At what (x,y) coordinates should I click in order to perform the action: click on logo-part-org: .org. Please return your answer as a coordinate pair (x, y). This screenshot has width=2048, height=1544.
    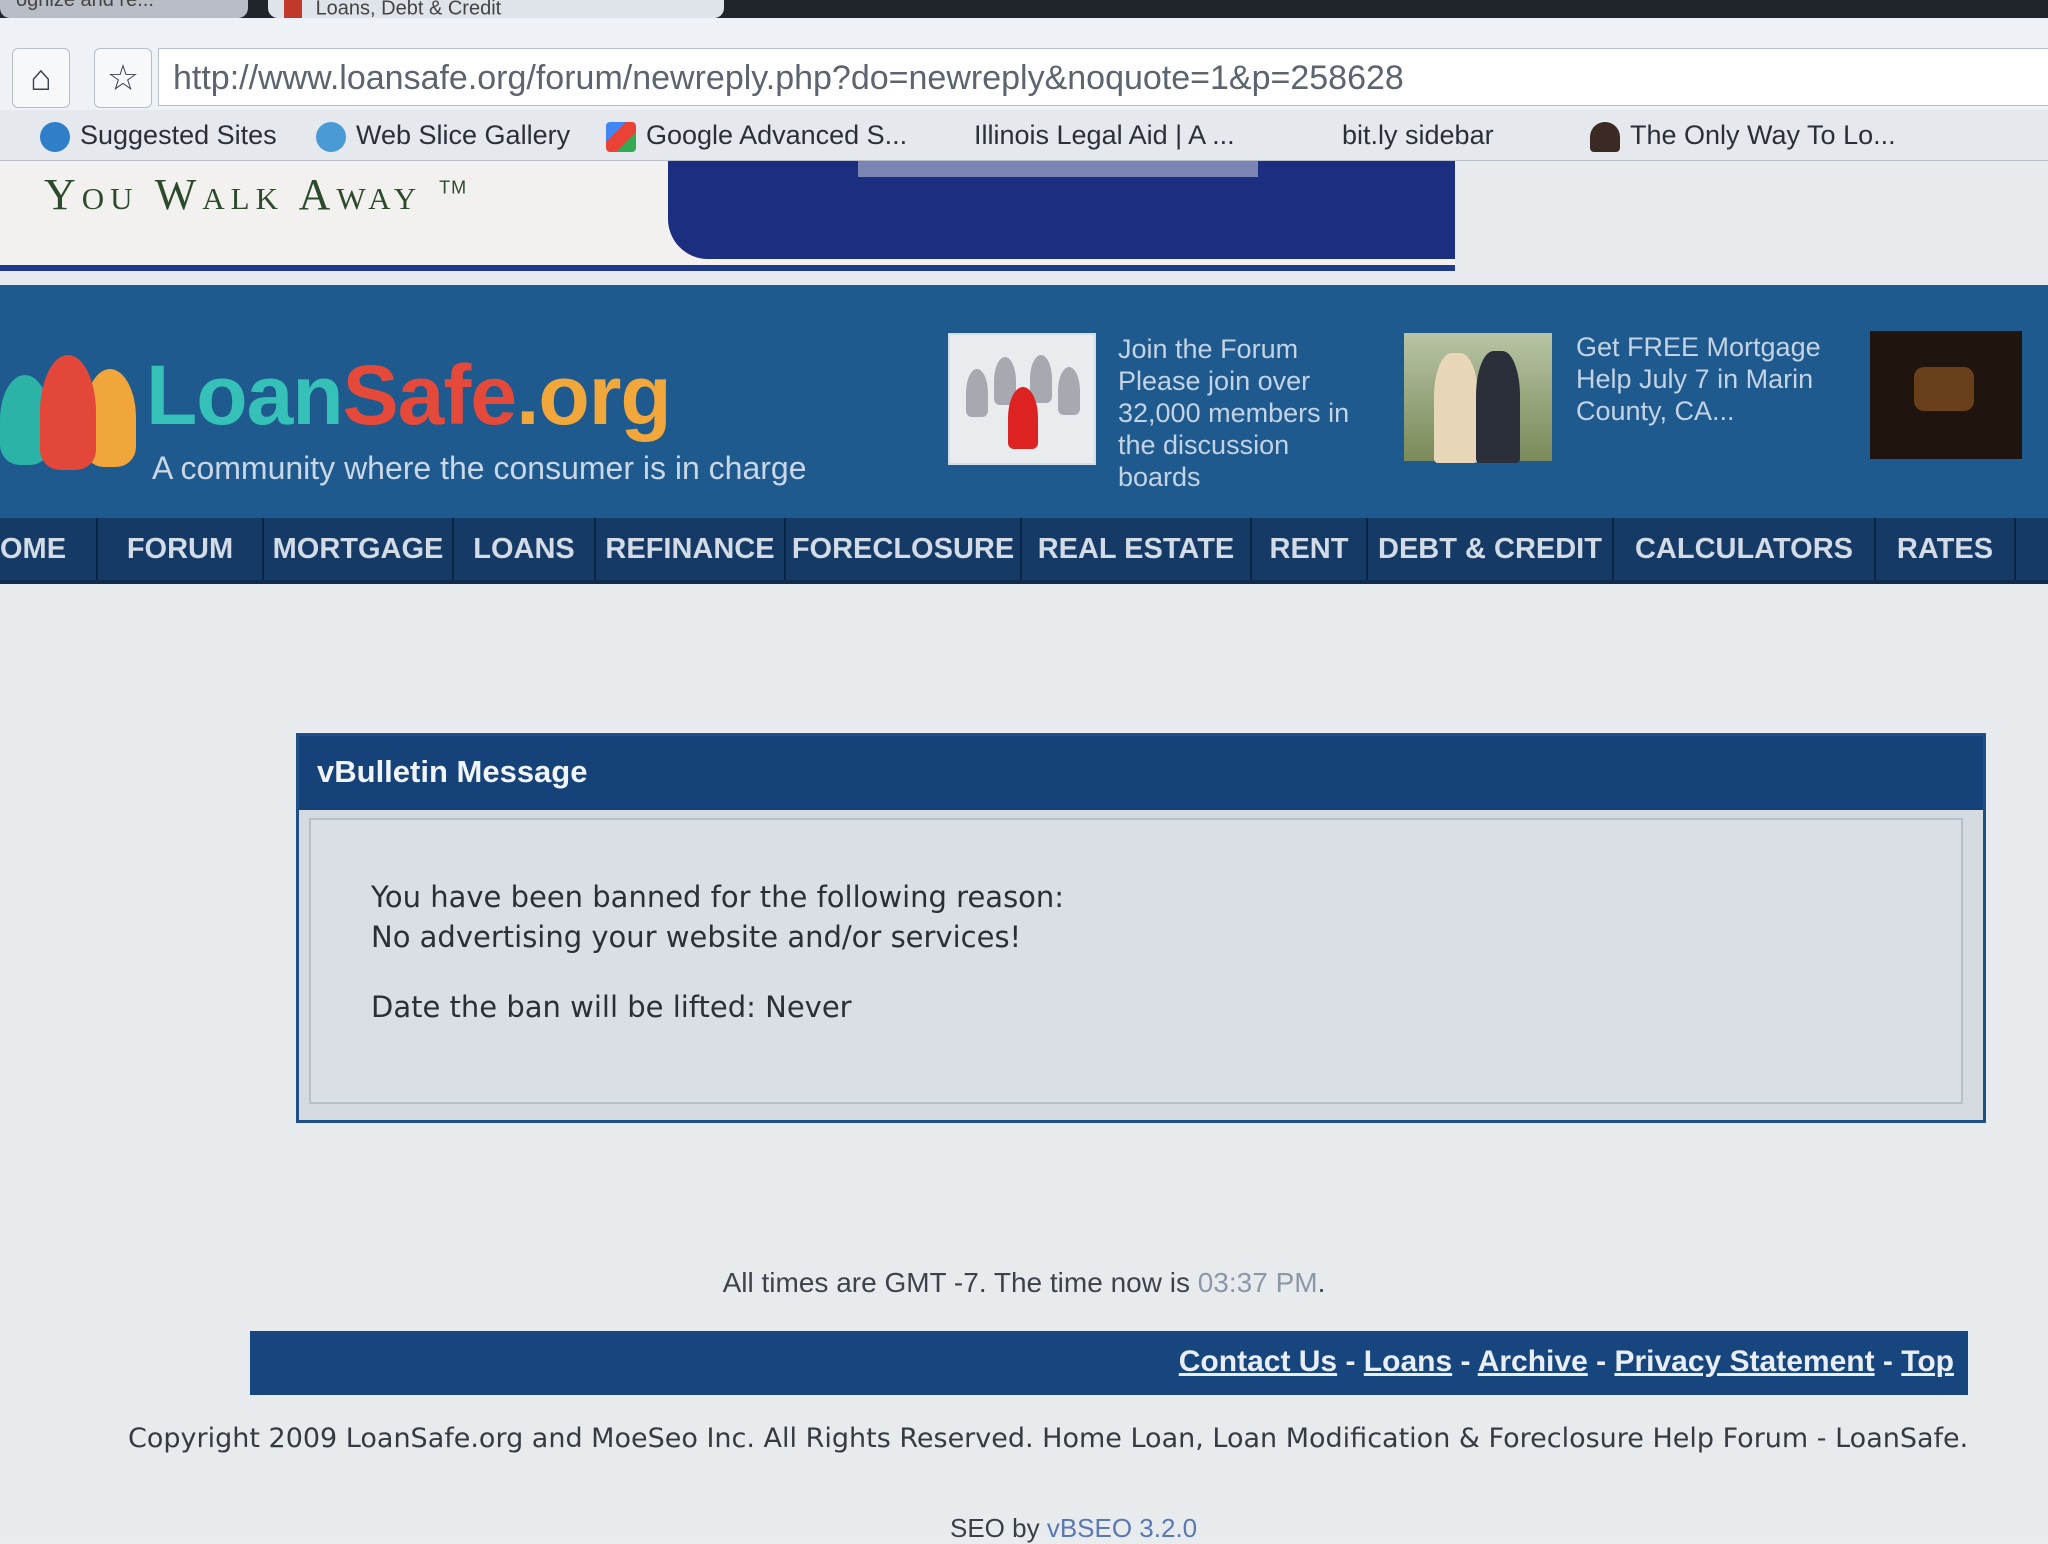
    Looking at the image, I should click on (594, 395).